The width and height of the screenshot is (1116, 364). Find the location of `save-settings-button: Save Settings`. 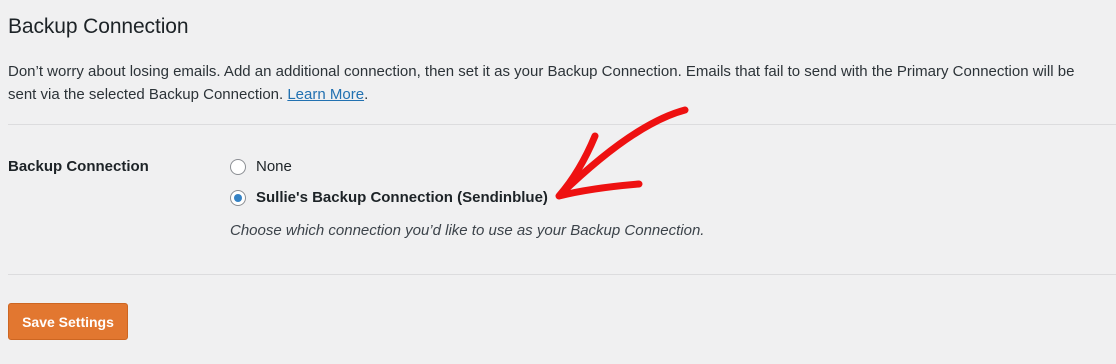

save-settings-button: Save Settings is located at coordinates (68, 321).